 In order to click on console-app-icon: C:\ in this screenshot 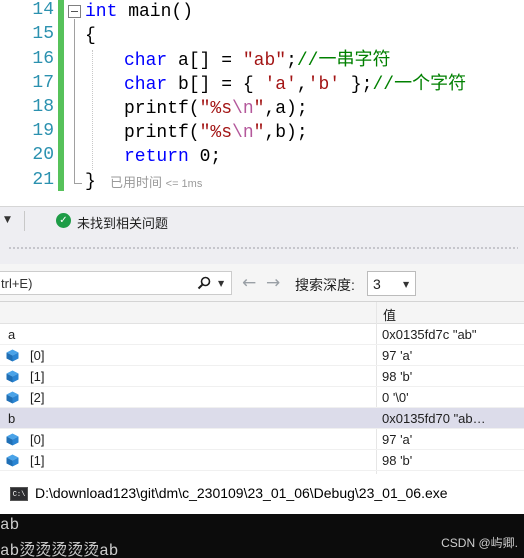, I will do `click(19, 494)`.